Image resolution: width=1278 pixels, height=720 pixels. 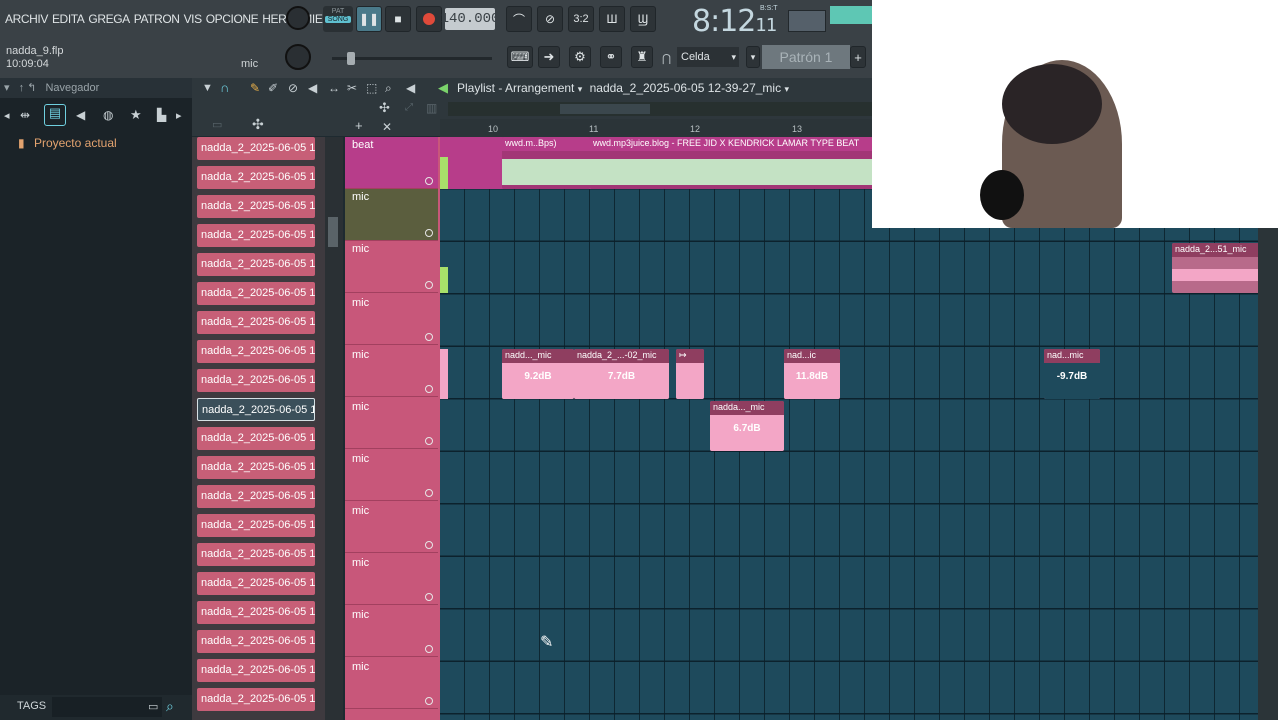 What do you see at coordinates (108, 115) in the screenshot?
I see `globe-icon: ◍` at bounding box center [108, 115].